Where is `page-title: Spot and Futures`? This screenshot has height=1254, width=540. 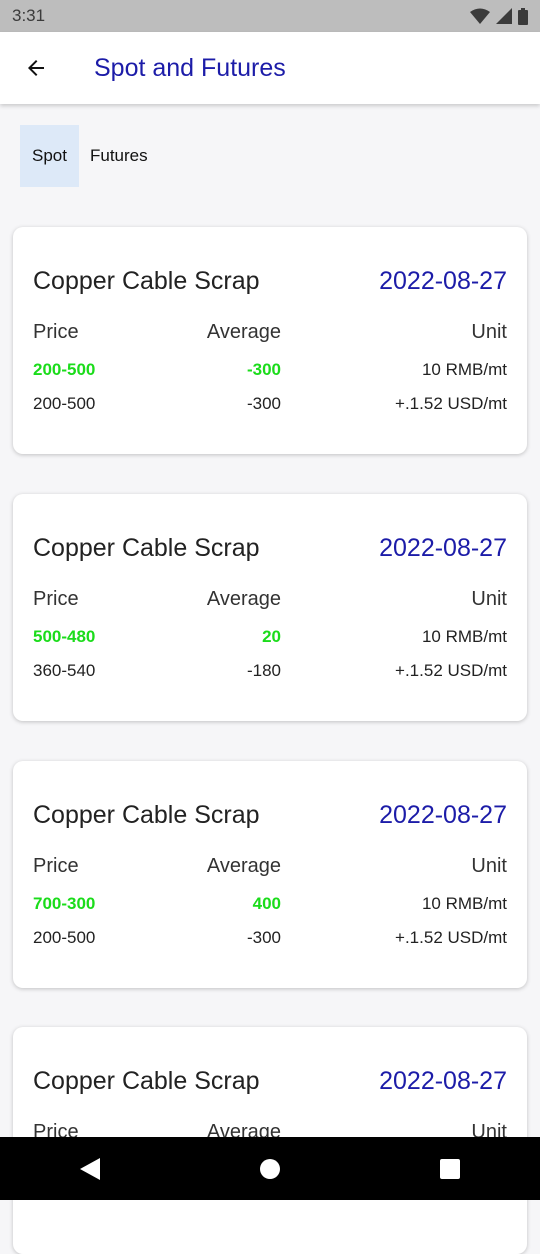
page-title: Spot and Futures is located at coordinates (190, 67).